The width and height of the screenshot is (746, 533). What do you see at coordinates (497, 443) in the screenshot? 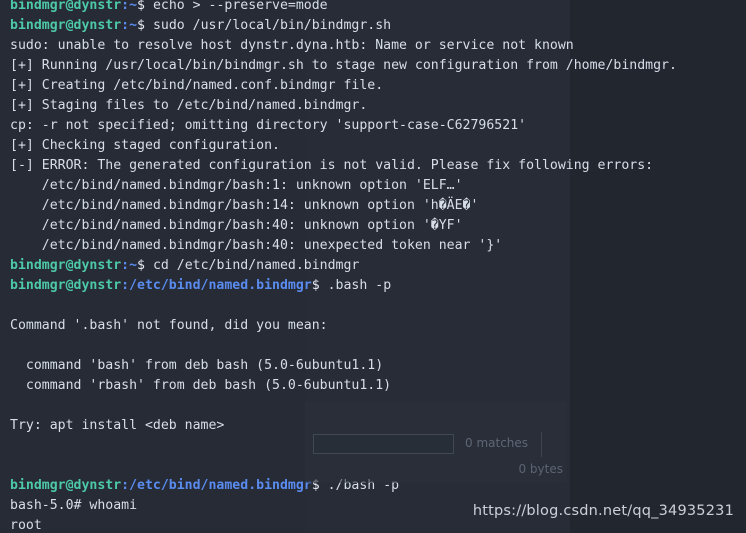
I see `match-count-label: 0 matches` at bounding box center [497, 443].